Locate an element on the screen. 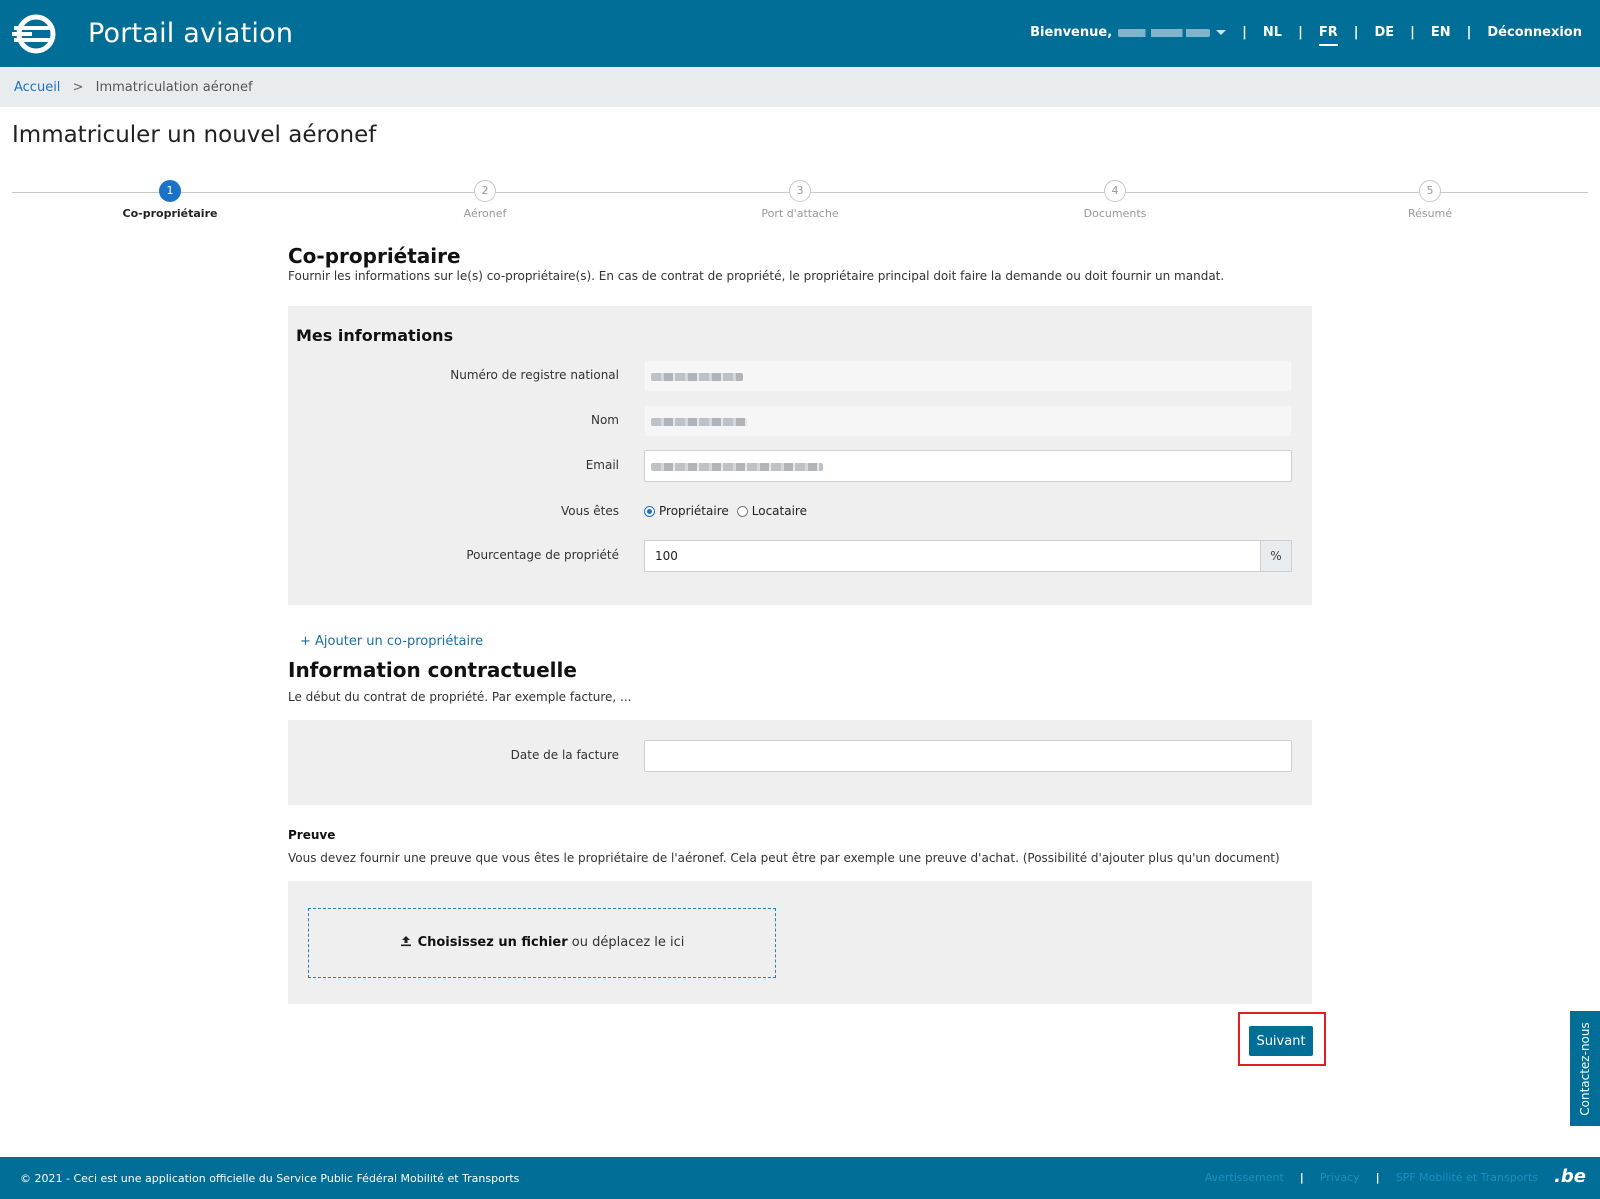  step-label: Co-propriétaire is located at coordinates (170, 213).